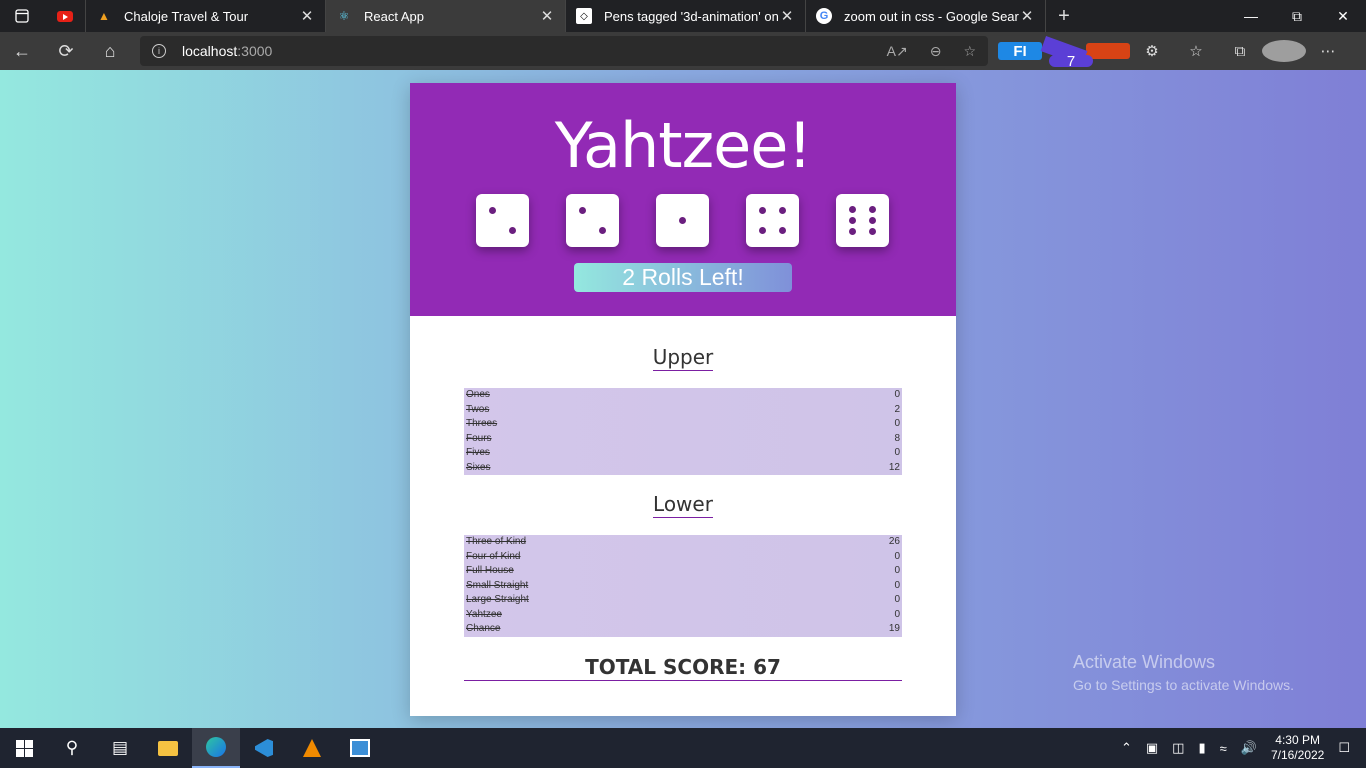 Image resolution: width=1366 pixels, height=768 pixels. Describe the element at coordinates (894, 541) in the screenshot. I see `rule-score: 26` at that location.